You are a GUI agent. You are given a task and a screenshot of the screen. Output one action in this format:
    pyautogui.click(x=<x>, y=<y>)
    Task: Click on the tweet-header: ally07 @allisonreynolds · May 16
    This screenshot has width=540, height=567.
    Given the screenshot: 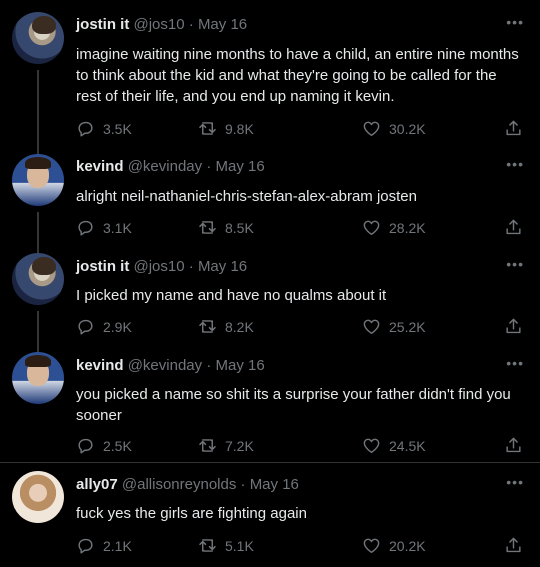 What is the action you would take?
    pyautogui.click(x=187, y=484)
    